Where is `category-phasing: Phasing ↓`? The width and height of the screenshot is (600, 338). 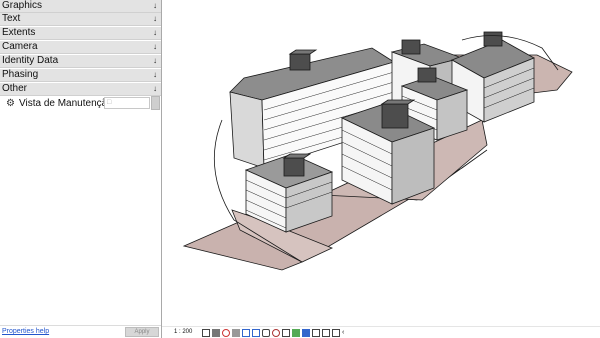
category-phasing: Phasing ↓ is located at coordinates (80, 75).